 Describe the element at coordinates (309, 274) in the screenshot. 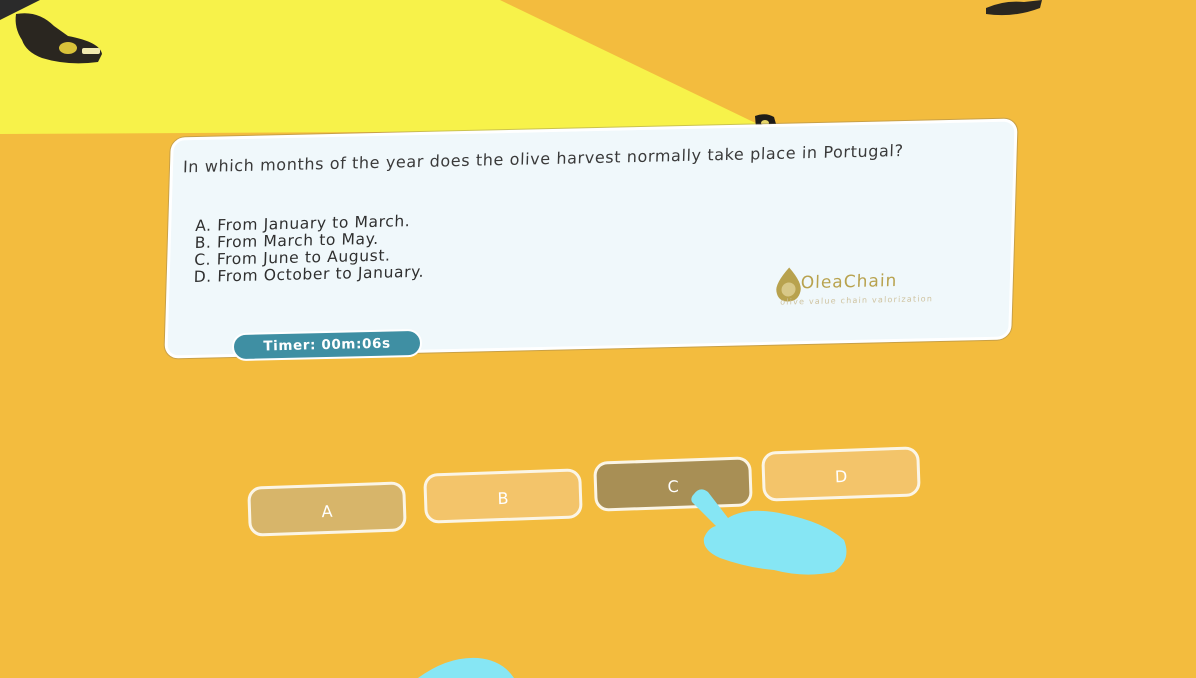

I see `option-d-text: D. From October to January.` at that location.